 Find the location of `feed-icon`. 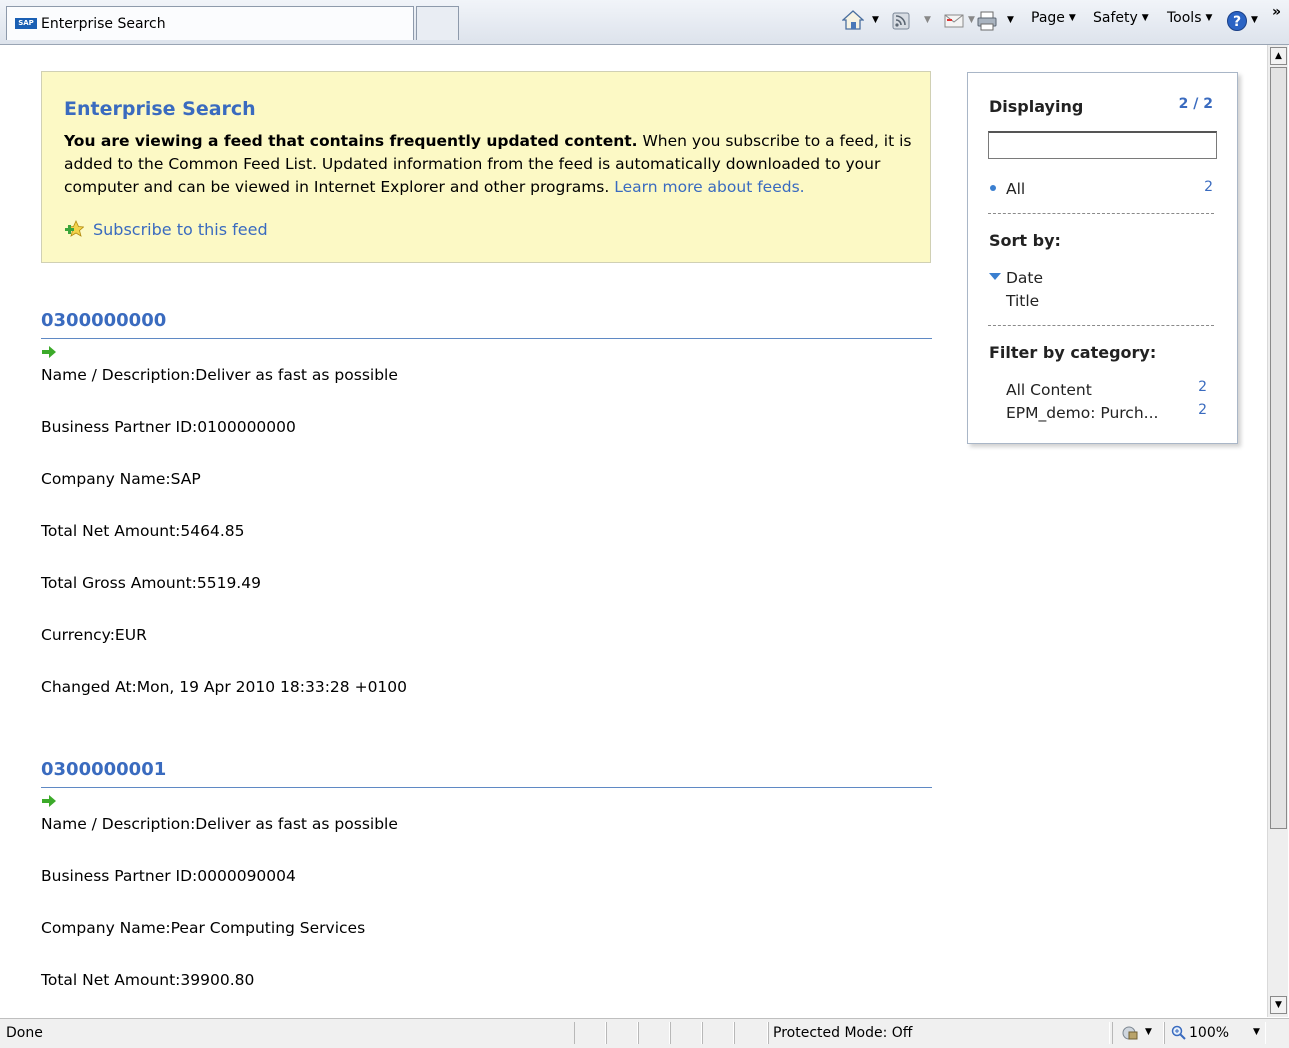

feed-icon is located at coordinates (901, 21).